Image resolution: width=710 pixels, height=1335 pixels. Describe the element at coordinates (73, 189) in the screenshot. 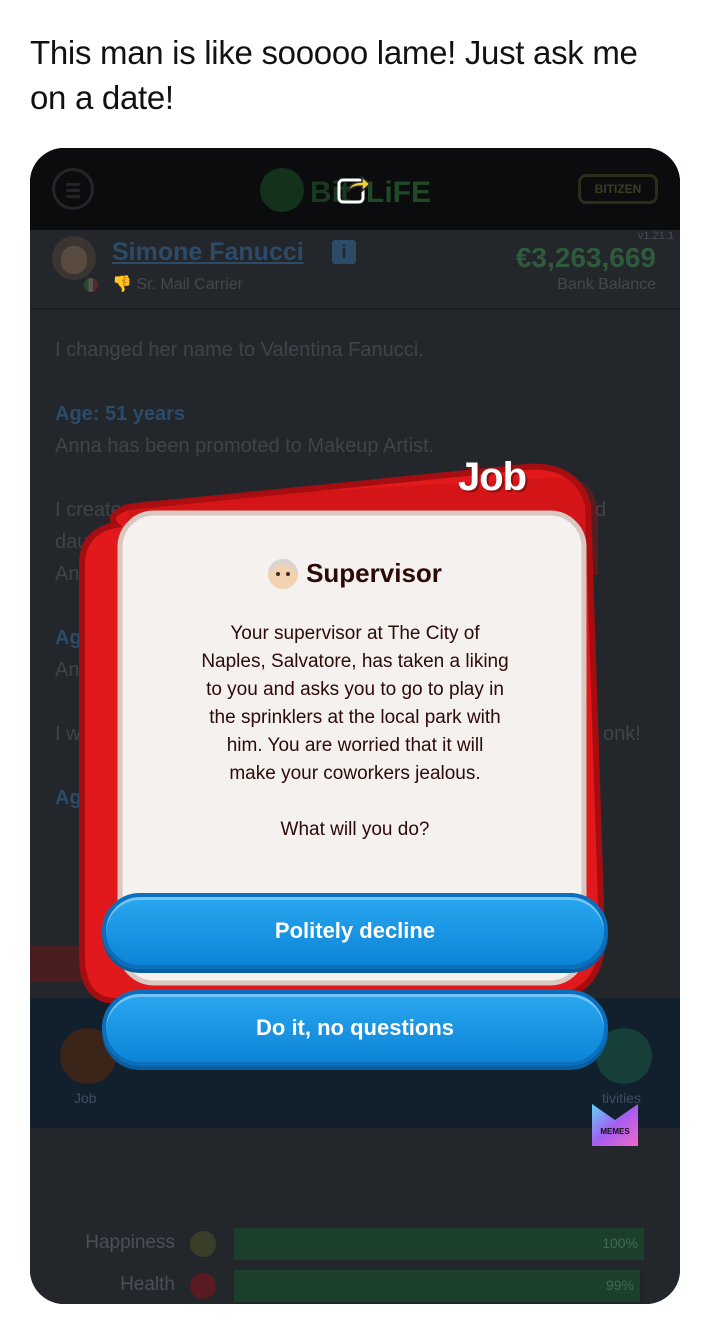

I see `menu-icon` at that location.